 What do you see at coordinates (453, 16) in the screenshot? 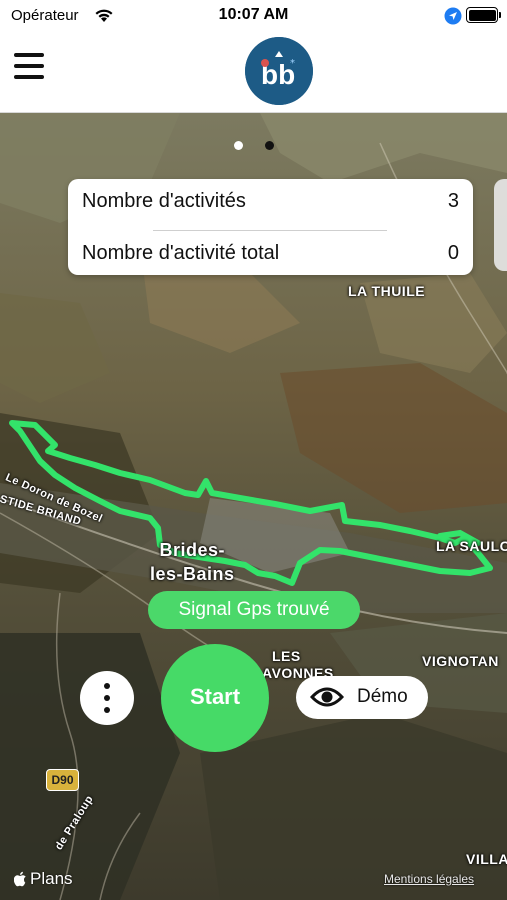
I see `location-services-icon` at bounding box center [453, 16].